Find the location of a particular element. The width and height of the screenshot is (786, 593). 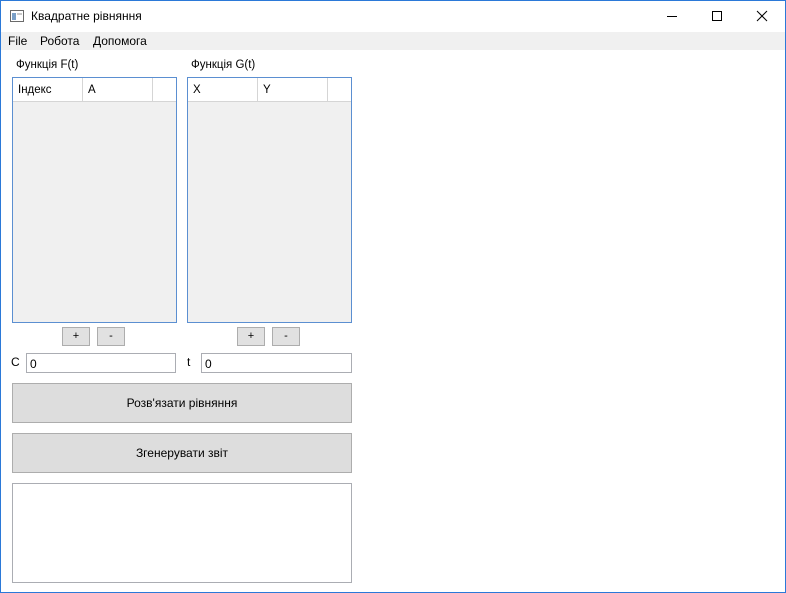

add-g-row-button: + is located at coordinates (251, 336).